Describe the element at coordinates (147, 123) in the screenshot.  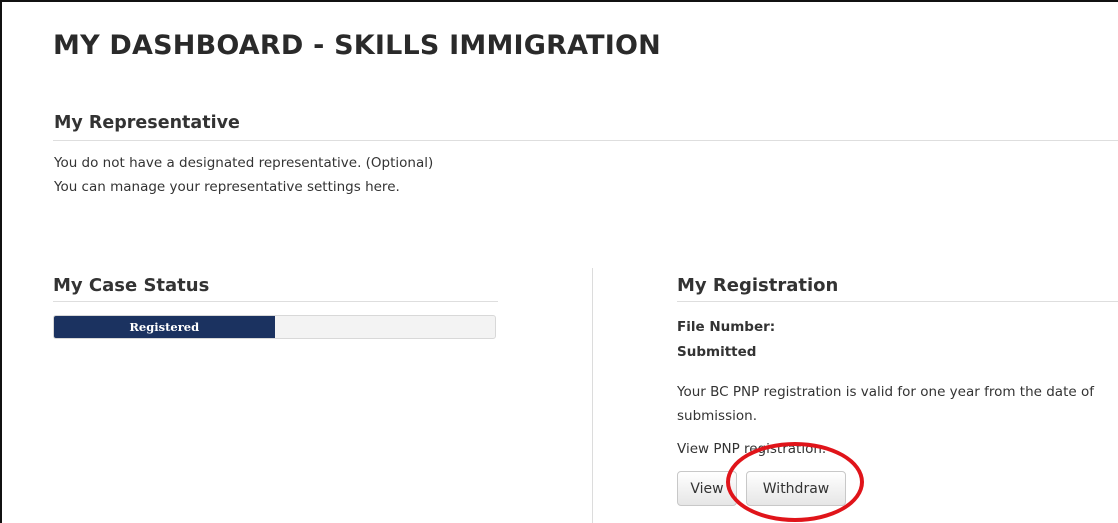
I see `representative-heading: My Representative` at that location.